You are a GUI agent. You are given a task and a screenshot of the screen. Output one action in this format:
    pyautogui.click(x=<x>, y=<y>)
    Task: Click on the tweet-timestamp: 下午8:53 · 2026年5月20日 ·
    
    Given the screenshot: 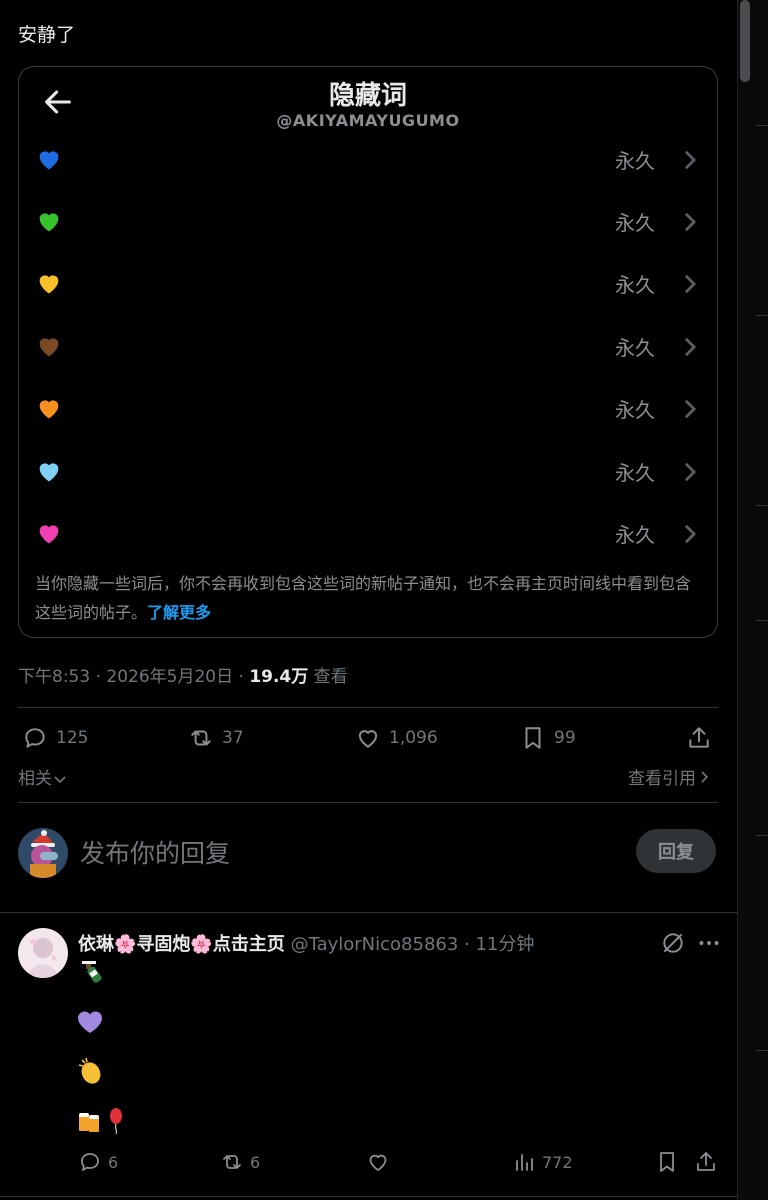 What is the action you would take?
    pyautogui.click(x=133, y=677)
    